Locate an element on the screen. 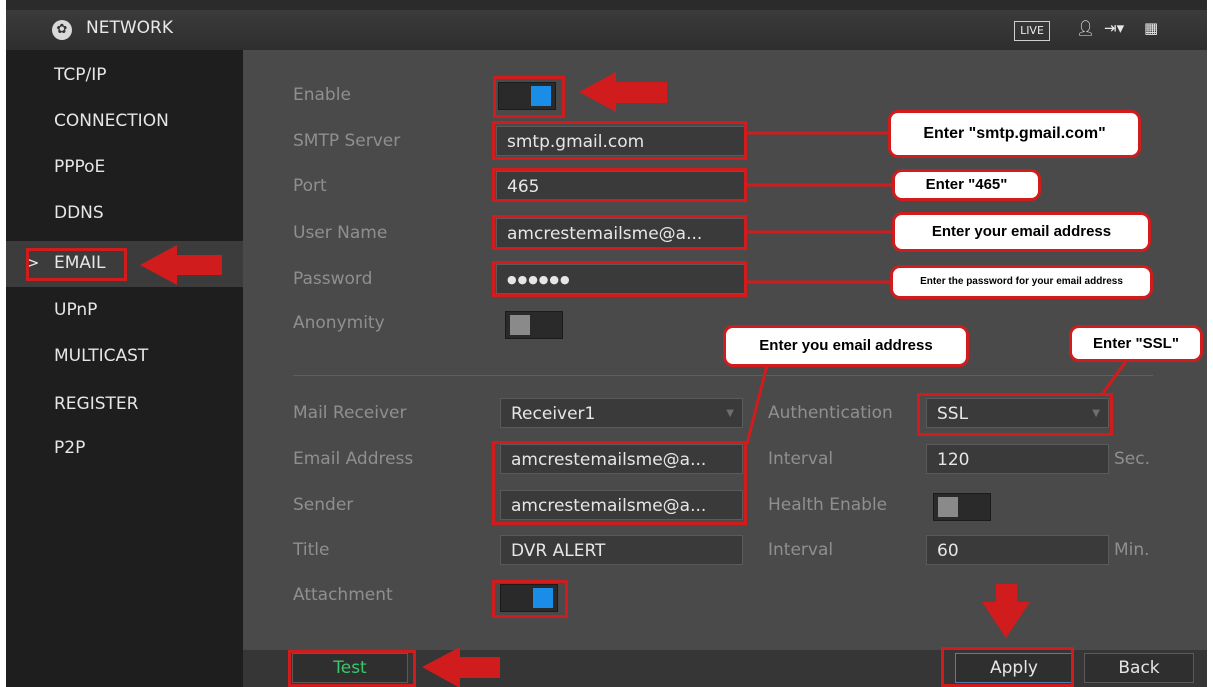 This screenshot has height=687, width=1213. callout-smtp: Enter "smtp.gmail.com" is located at coordinates (1014, 134).